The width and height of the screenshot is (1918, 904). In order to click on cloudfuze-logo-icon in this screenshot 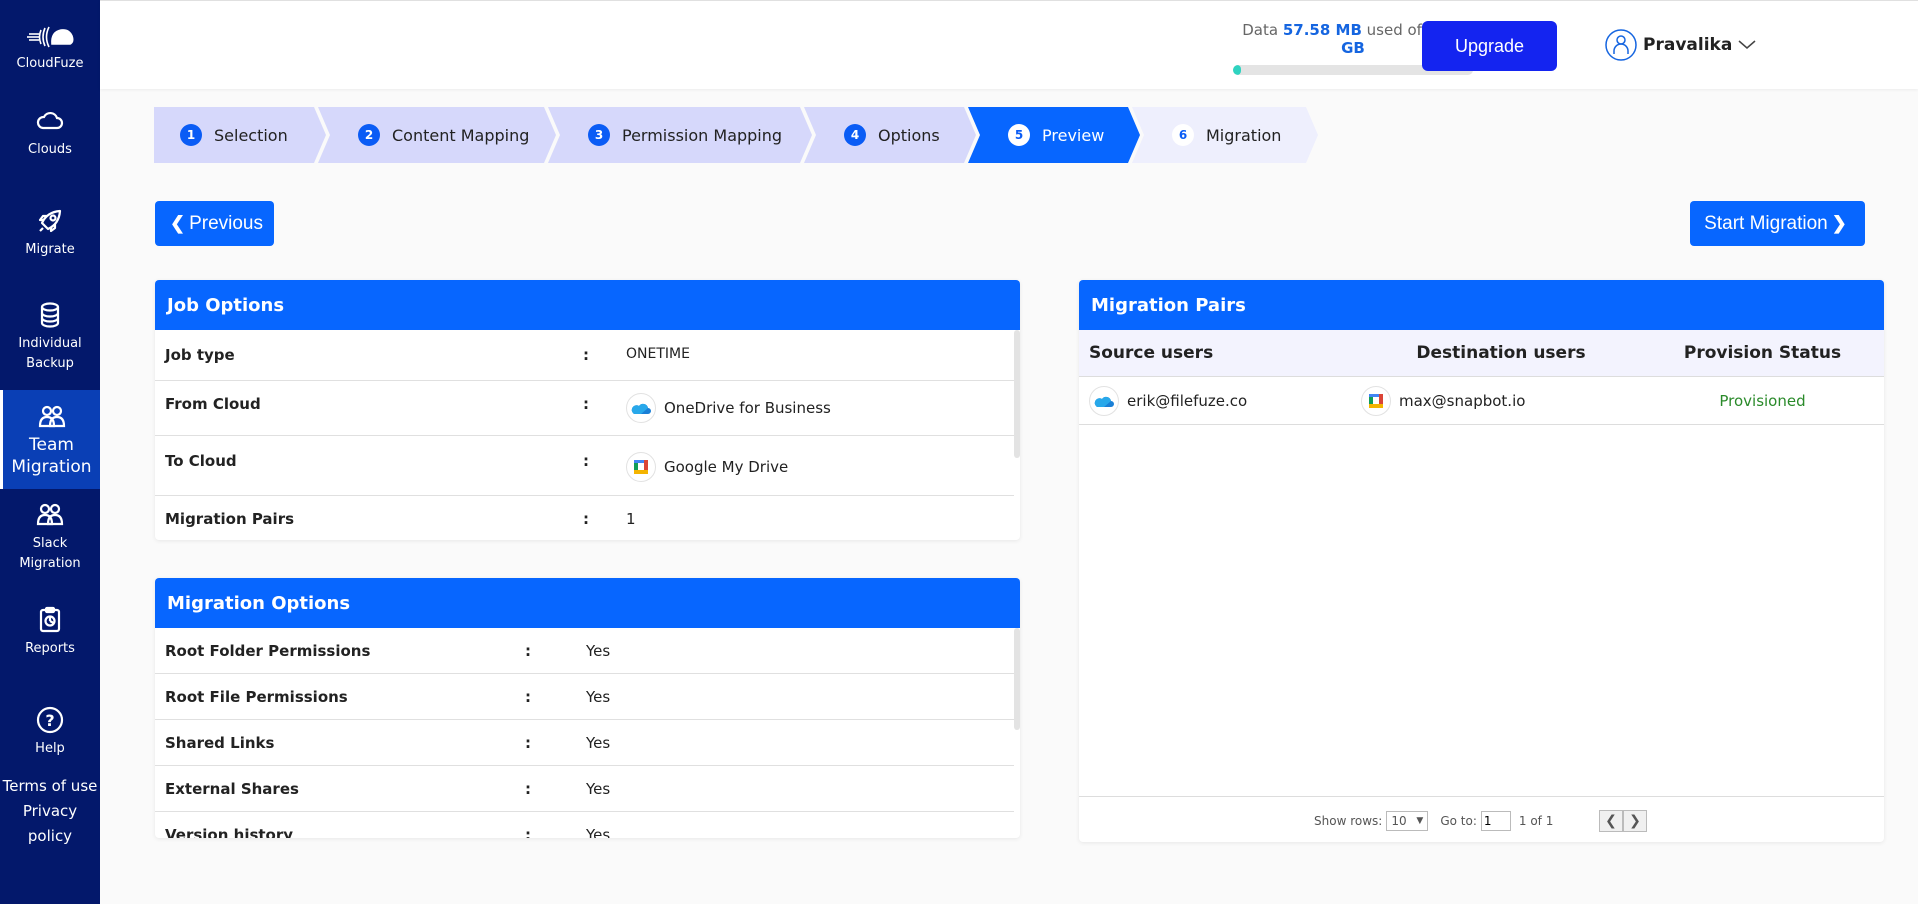, I will do `click(50, 37)`.